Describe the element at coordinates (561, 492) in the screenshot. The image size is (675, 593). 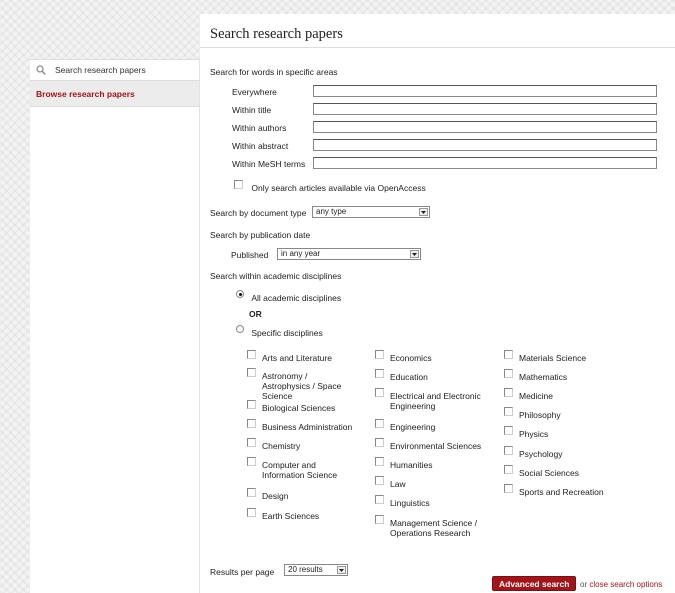
I see `discipline-label: Sports and Recreation` at that location.